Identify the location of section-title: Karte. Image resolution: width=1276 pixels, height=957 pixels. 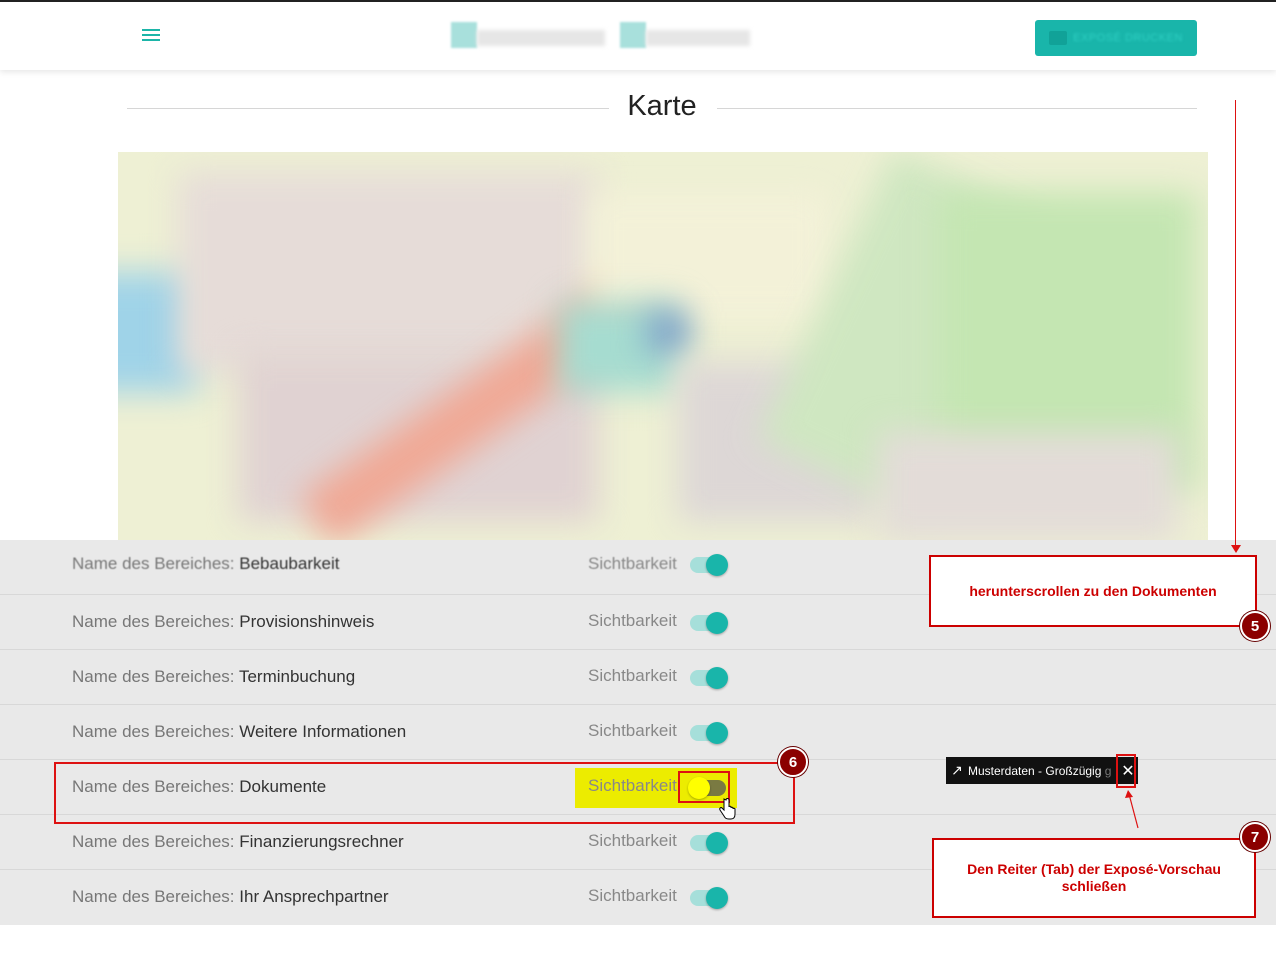
(662, 106).